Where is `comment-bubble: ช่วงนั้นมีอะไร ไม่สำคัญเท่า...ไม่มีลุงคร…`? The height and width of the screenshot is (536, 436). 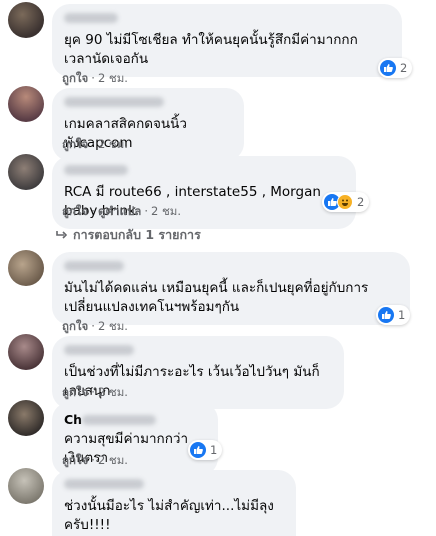
comment-bubble: ช่วงนั้นมีอะไร ไม่สำคัญเท่า...ไม่มีลุงคร… is located at coordinates (174, 503).